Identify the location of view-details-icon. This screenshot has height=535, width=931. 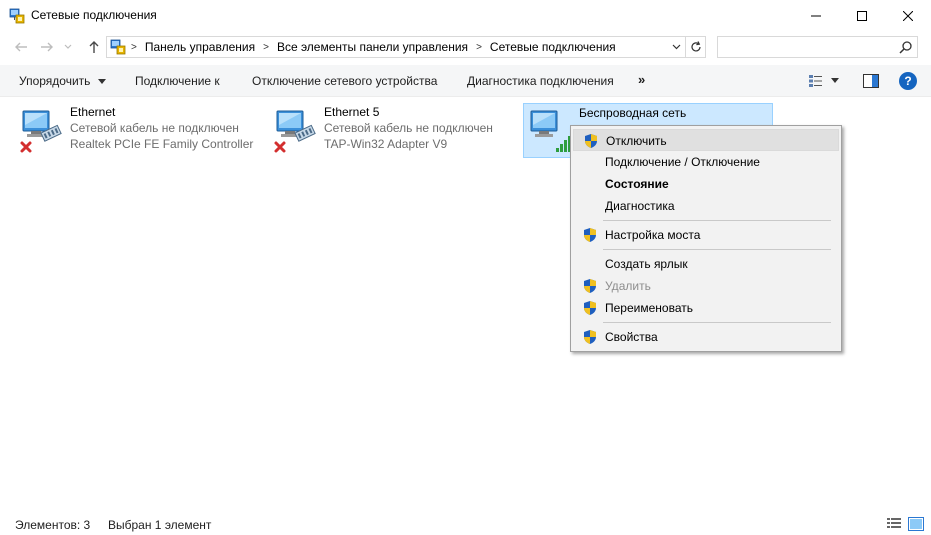
(815, 81).